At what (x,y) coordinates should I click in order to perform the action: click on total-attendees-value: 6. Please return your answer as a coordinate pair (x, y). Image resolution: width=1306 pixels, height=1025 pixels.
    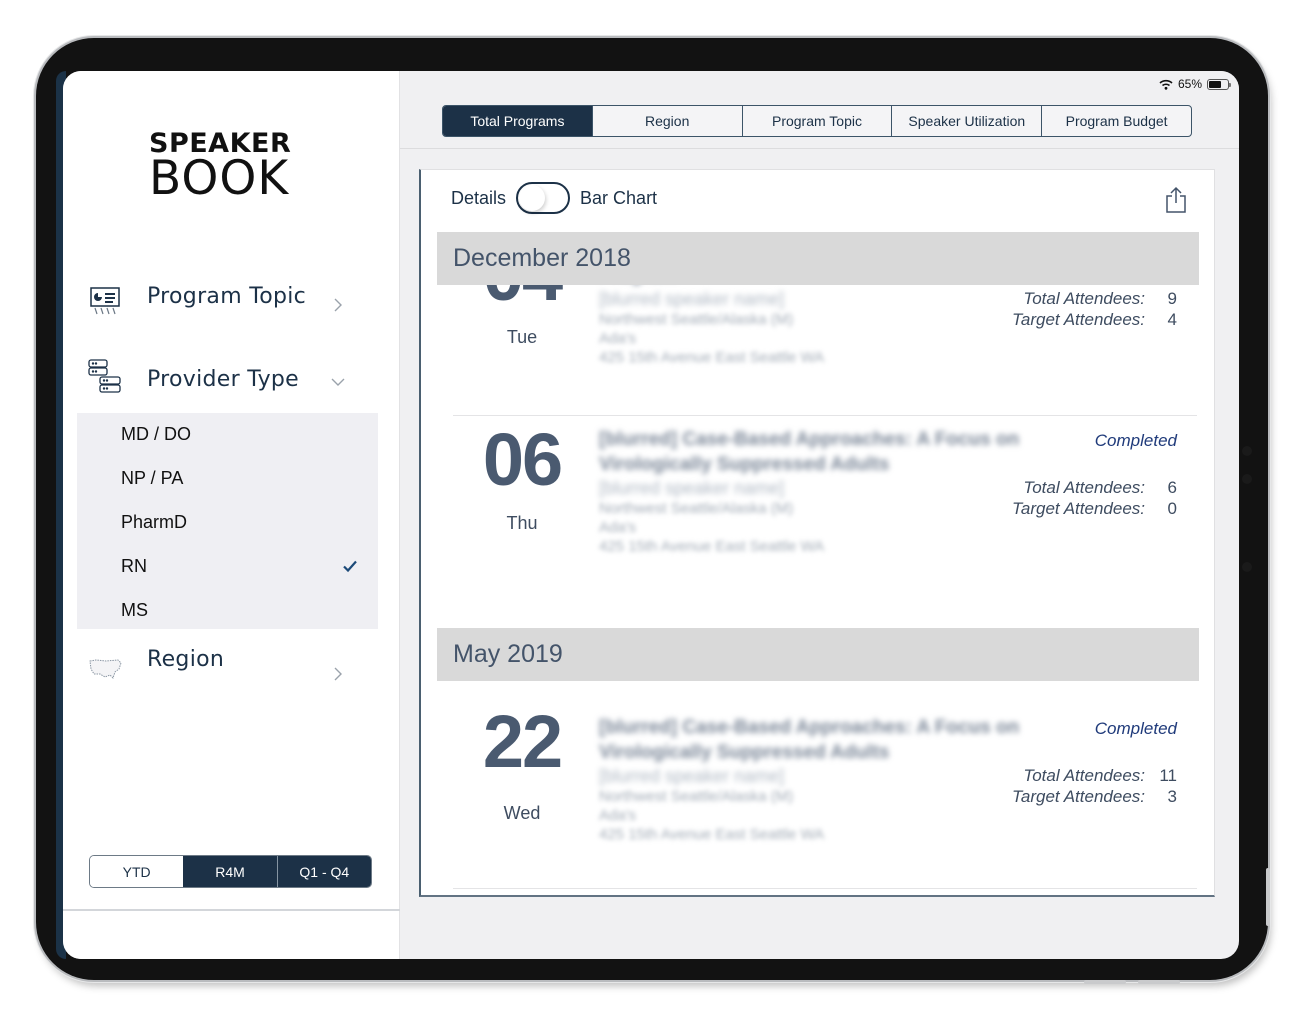
    Looking at the image, I should click on (1172, 487).